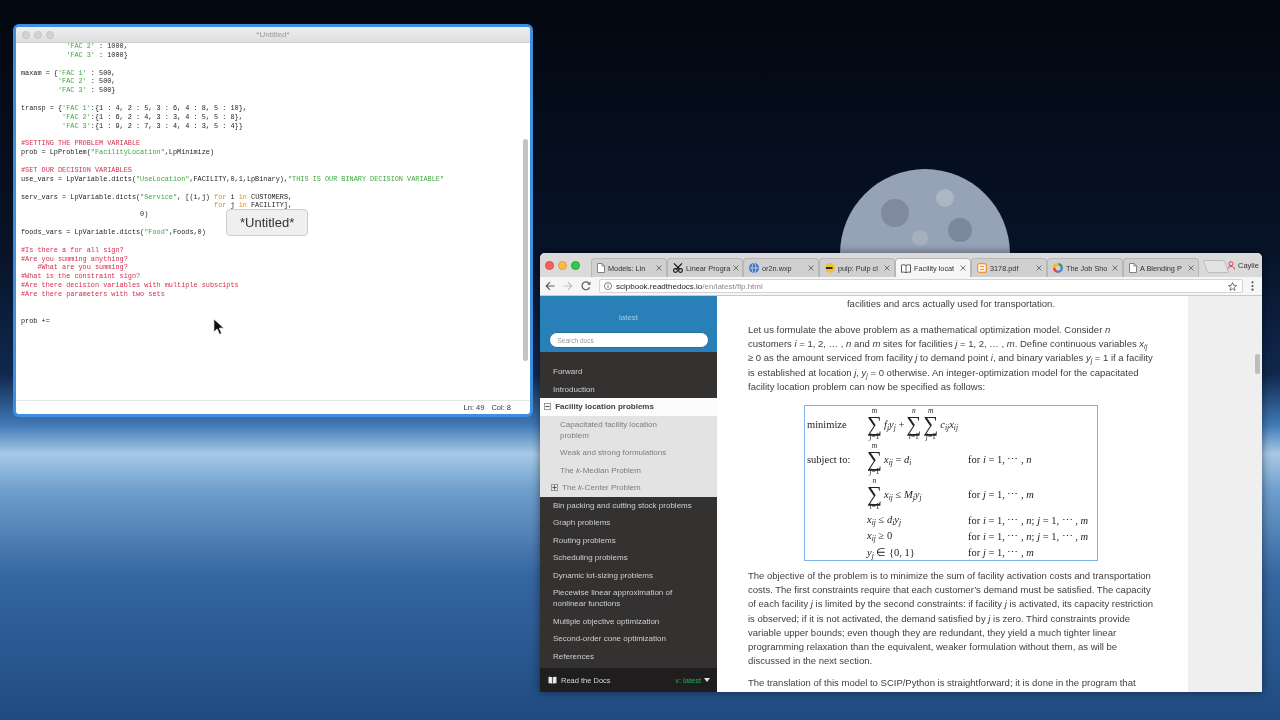 The image size is (1280, 720). Describe the element at coordinates (1252, 286) in the screenshot. I see `menu-icon` at that location.